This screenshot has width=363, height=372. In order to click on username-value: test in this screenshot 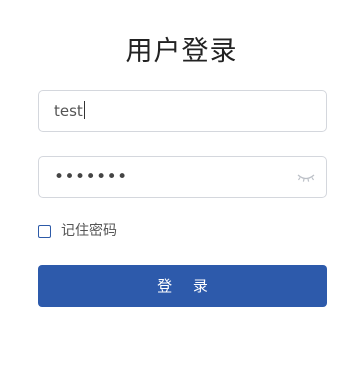, I will do `click(69, 111)`.